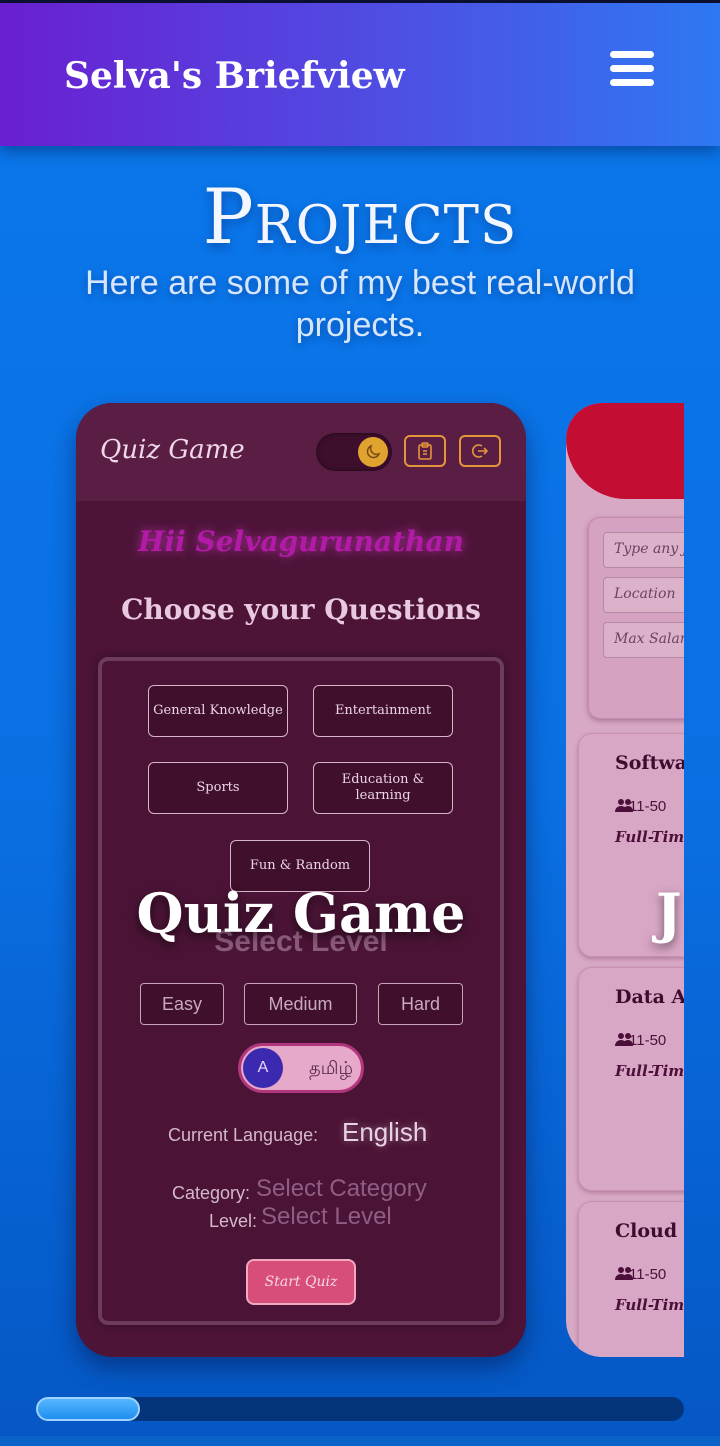  What do you see at coordinates (669, 913) in the screenshot?
I see `project-overlay-title: J` at bounding box center [669, 913].